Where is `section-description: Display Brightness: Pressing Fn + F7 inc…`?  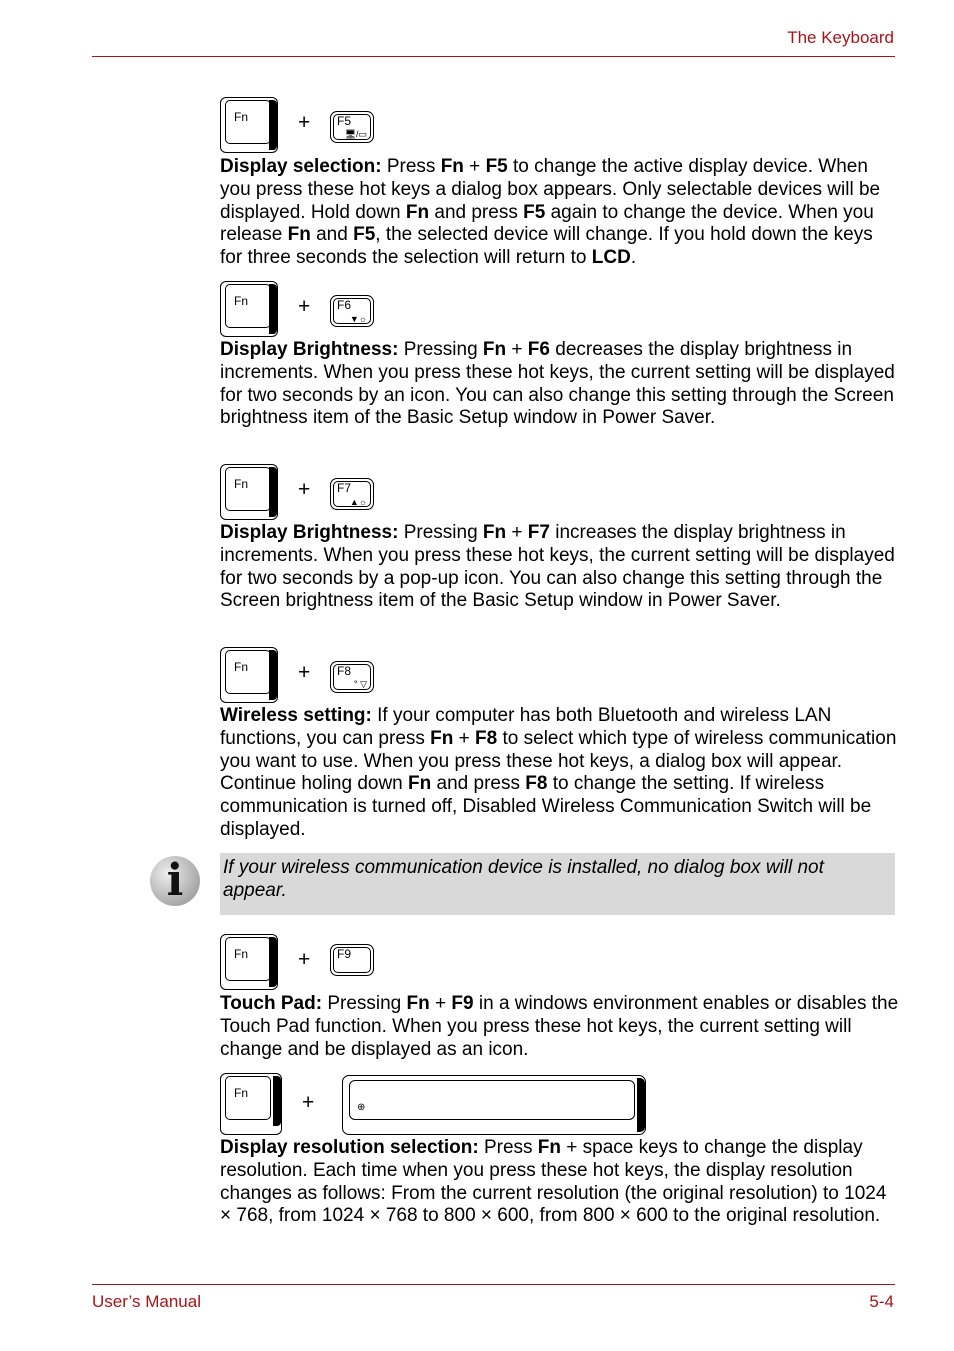
section-description: Display Brightness: Pressing Fn + F7 inc… is located at coordinates (560, 567).